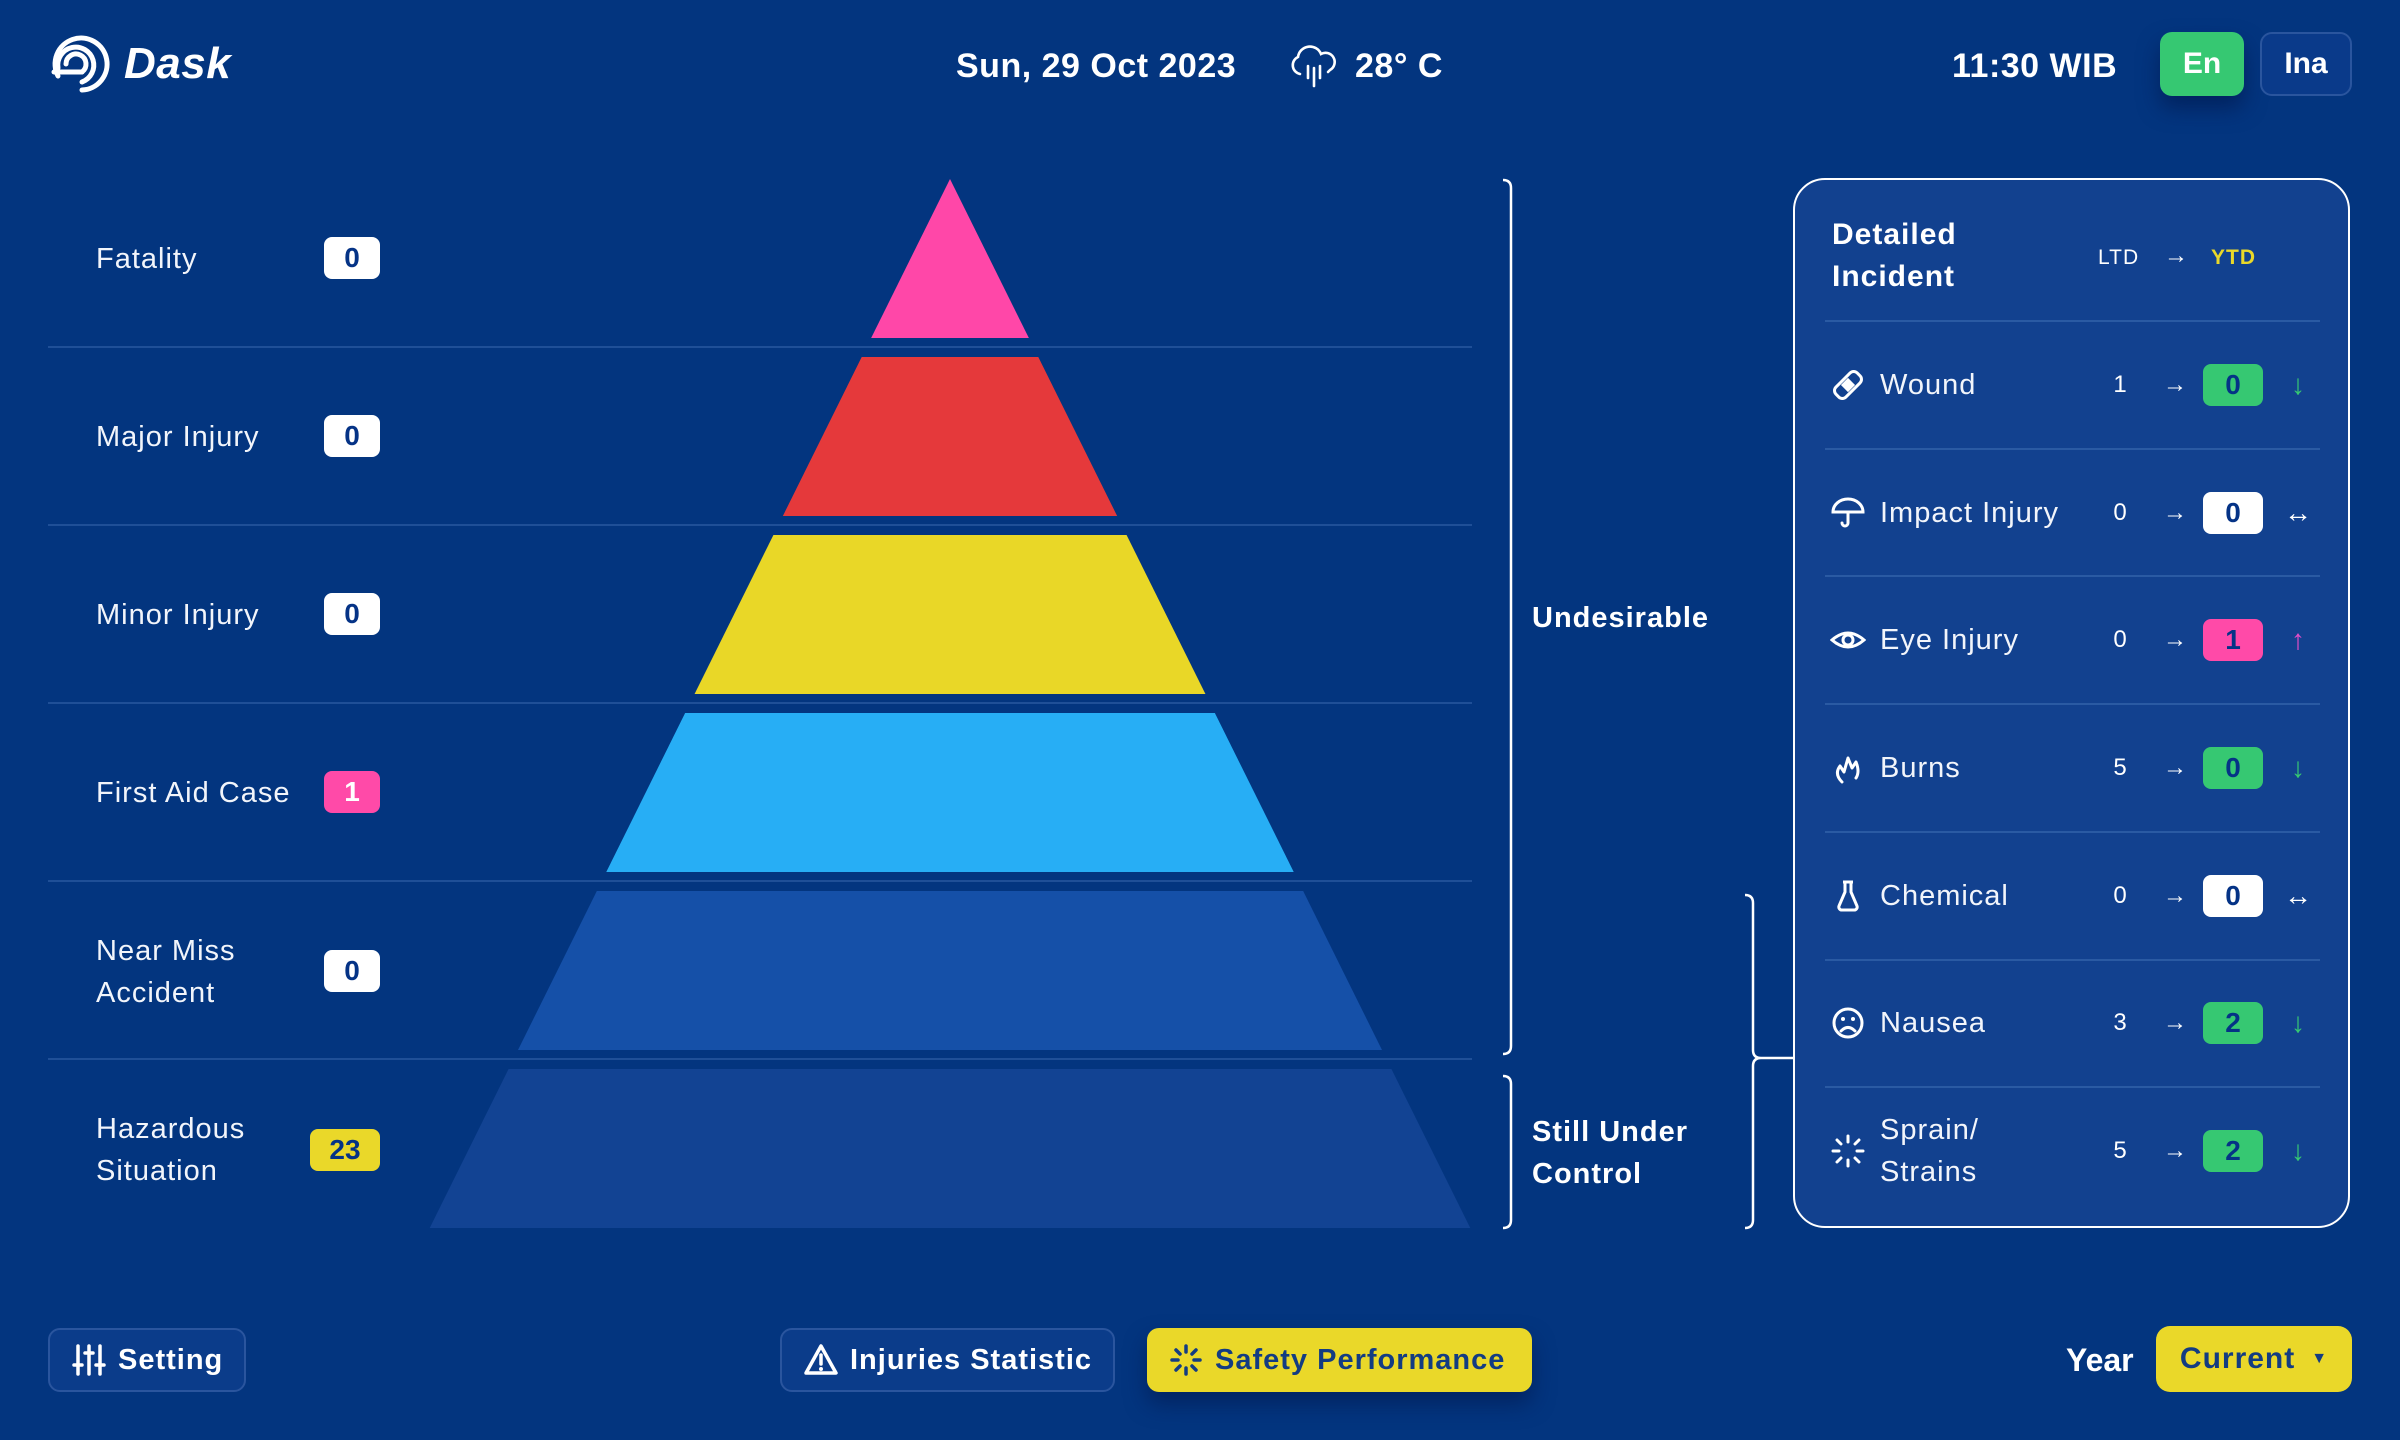 This screenshot has height=1440, width=2400. I want to click on level-label-first-aid-case: First Aid Case, so click(193, 793).